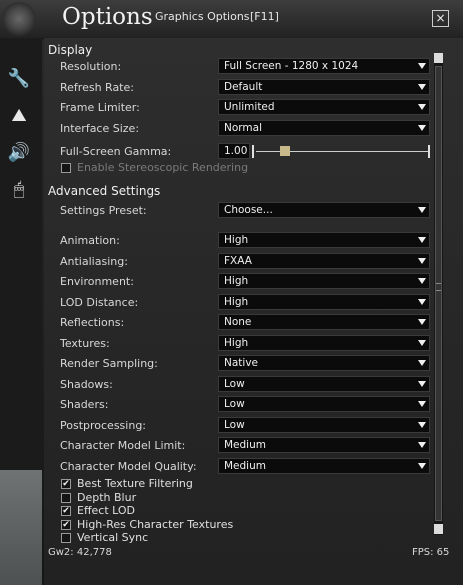  I want to click on effect-lod-label: Effect LOD, so click(106, 510).